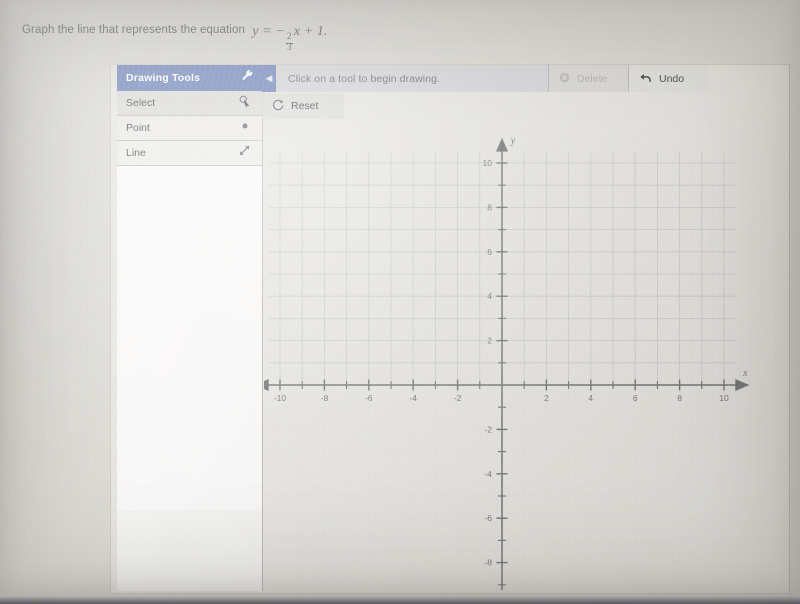  What do you see at coordinates (163, 78) in the screenshot?
I see `drawing-tools-title: Drawing Tools` at bounding box center [163, 78].